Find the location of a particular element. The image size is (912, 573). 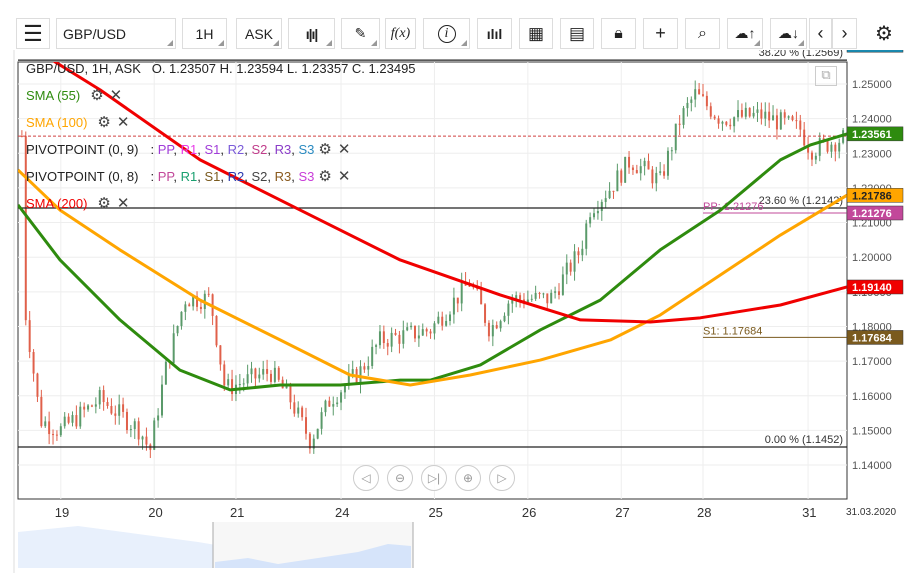

symbol-select: GBP/USD is located at coordinates (116, 33).